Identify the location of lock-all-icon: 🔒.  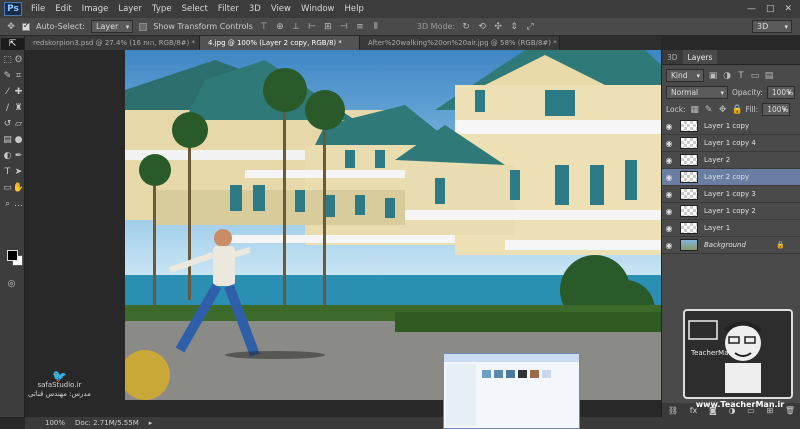
(737, 110).